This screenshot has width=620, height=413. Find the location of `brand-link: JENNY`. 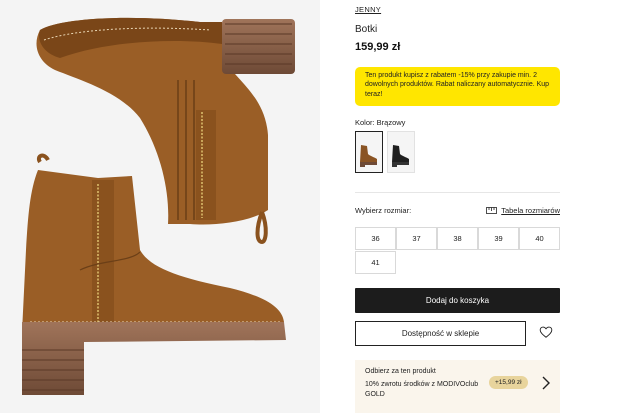

brand-link: JENNY is located at coordinates (368, 9).